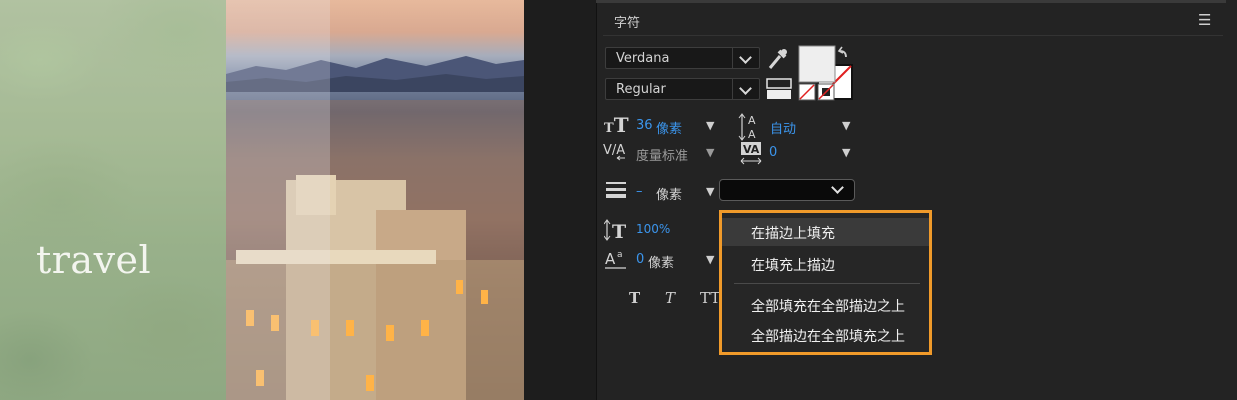 The height and width of the screenshot is (400, 1237). Describe the element at coordinates (846, 152) in the screenshot. I see `tracking-dropdown-arrow: ▼` at that location.